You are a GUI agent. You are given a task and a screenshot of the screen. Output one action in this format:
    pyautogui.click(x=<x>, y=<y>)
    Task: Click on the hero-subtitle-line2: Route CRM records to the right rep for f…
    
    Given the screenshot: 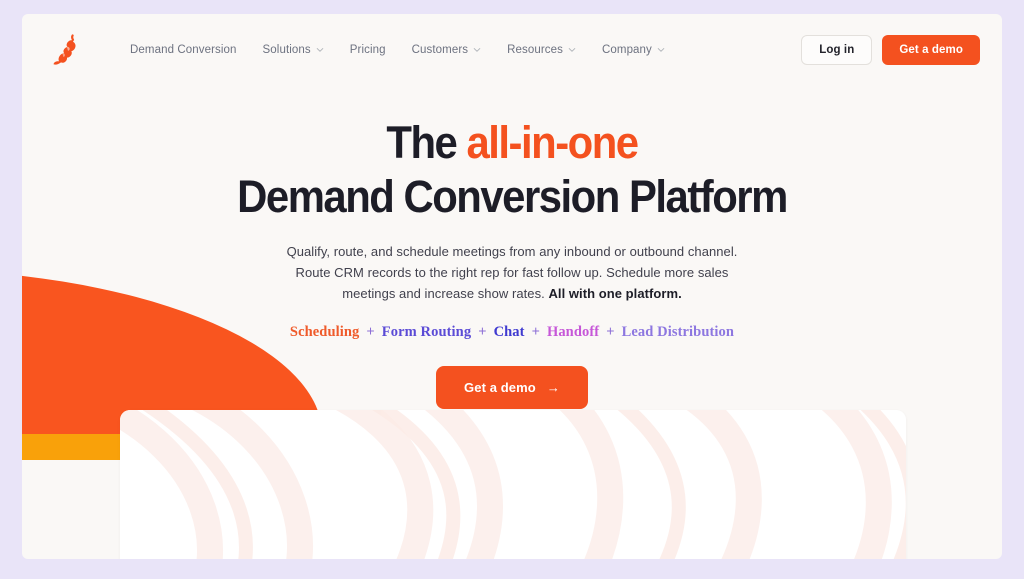 What is the action you would take?
    pyautogui.click(x=512, y=273)
    